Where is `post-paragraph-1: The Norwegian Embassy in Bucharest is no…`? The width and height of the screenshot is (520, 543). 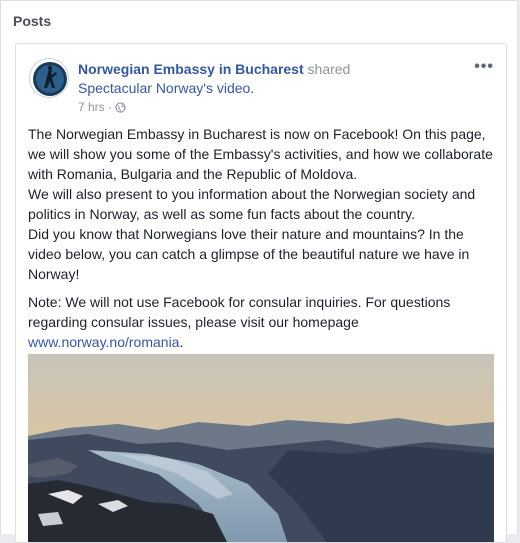
post-paragraph-1: The Norwegian Embassy in Bucharest is no… is located at coordinates (260, 154).